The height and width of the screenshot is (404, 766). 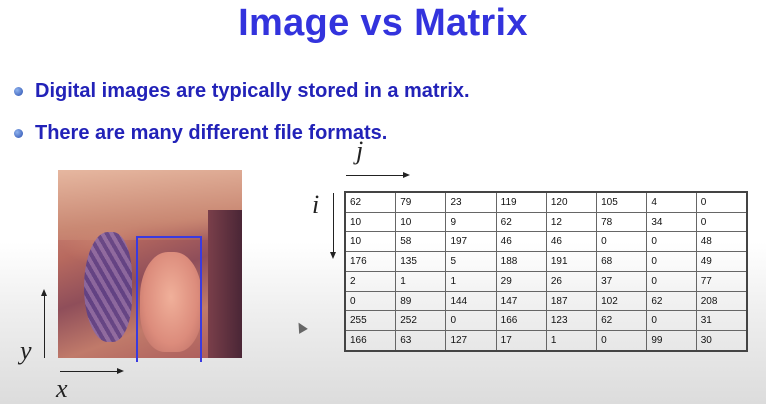 What do you see at coordinates (370, 261) in the screenshot?
I see `matrix-cell: 176` at bounding box center [370, 261].